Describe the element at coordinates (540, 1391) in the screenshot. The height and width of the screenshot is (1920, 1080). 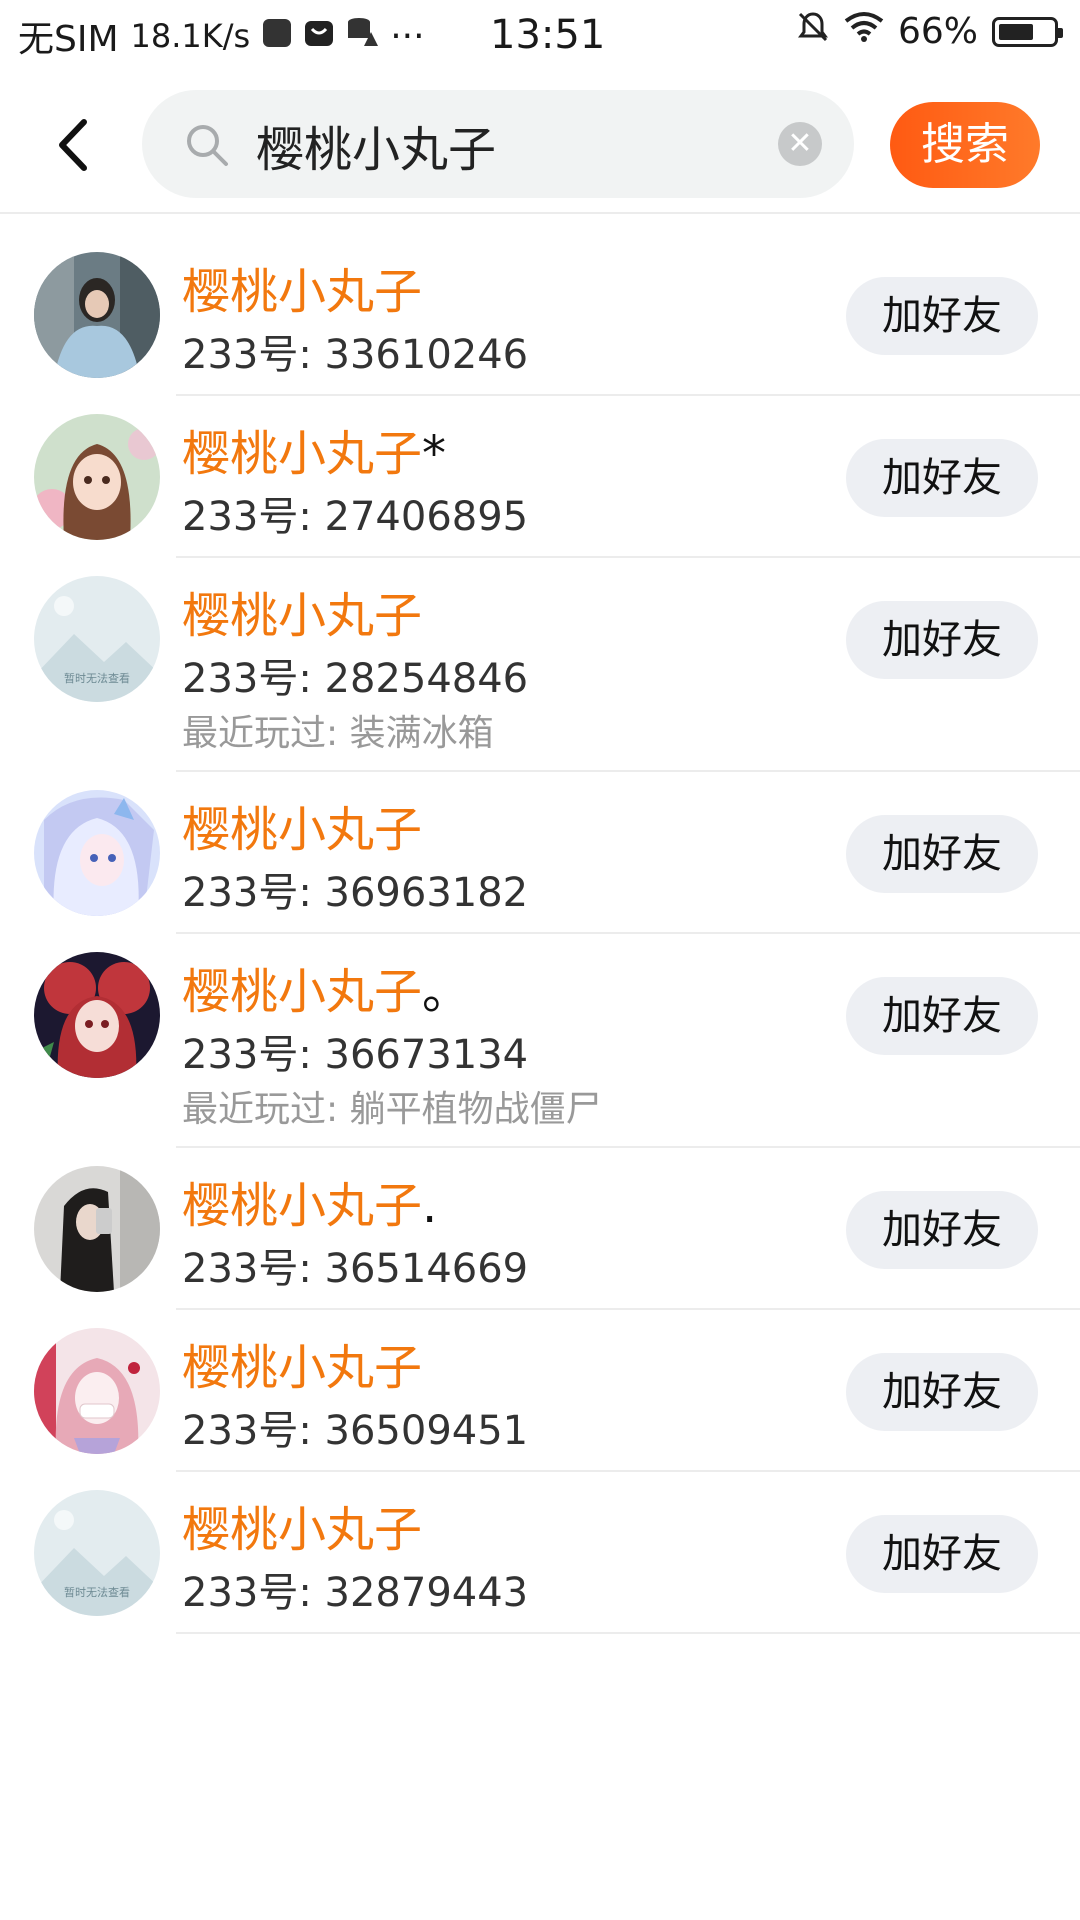
I see `result-row: 樱桃小丸子 233号: 36509451 加好友` at that location.